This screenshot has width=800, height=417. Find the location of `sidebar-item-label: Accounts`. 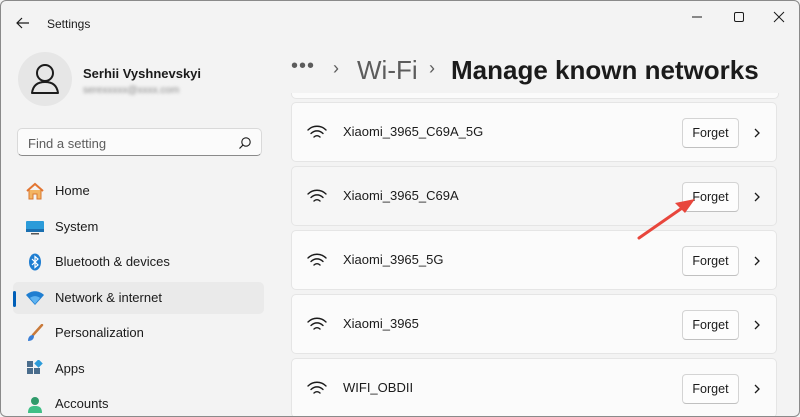

sidebar-item-label: Accounts is located at coordinates (82, 403).